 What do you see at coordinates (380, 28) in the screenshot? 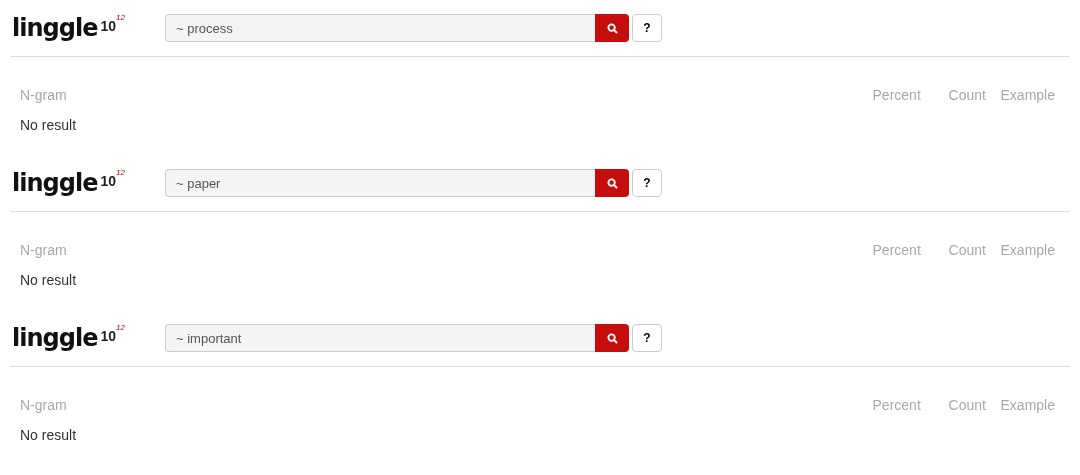
I see `search-field: ~ process` at bounding box center [380, 28].